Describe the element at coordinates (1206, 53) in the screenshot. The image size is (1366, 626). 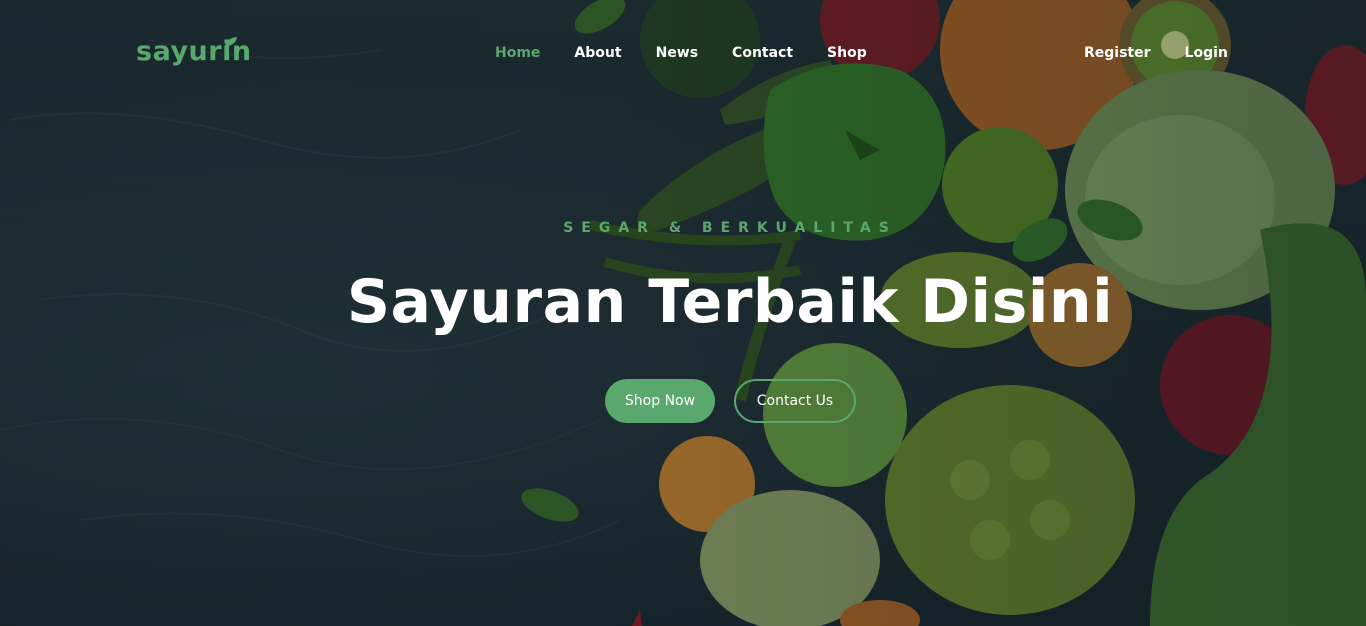
I see `login-link: Login` at that location.